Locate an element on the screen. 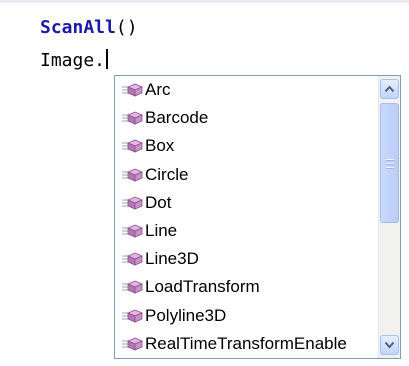  function-name: ScanAll is located at coordinates (78, 27).